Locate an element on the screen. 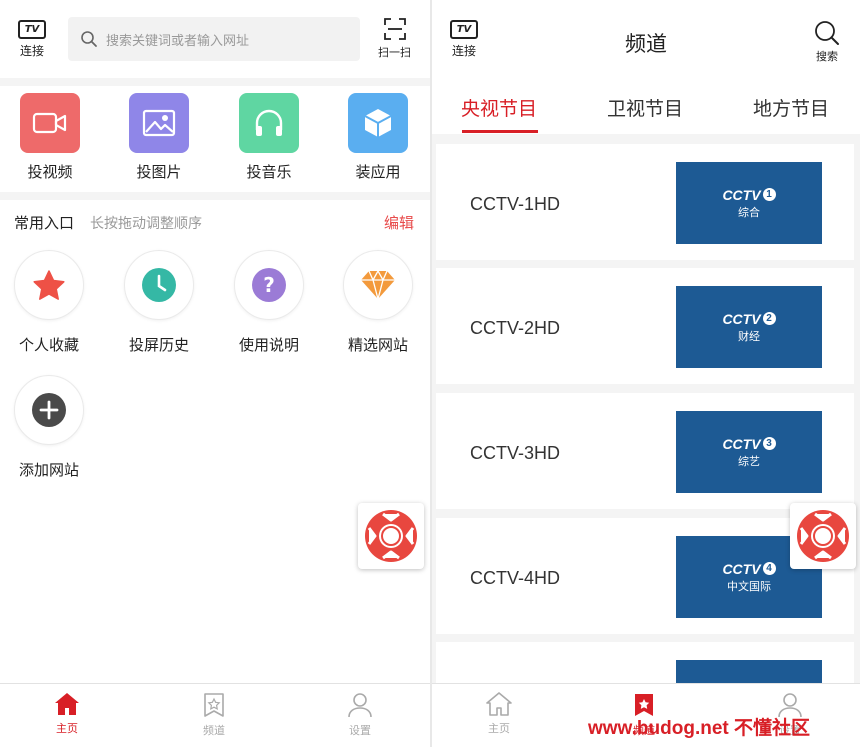 This screenshot has height=747, width=860. connect-tv-button: TV 连接 is located at coordinates (32, 39).